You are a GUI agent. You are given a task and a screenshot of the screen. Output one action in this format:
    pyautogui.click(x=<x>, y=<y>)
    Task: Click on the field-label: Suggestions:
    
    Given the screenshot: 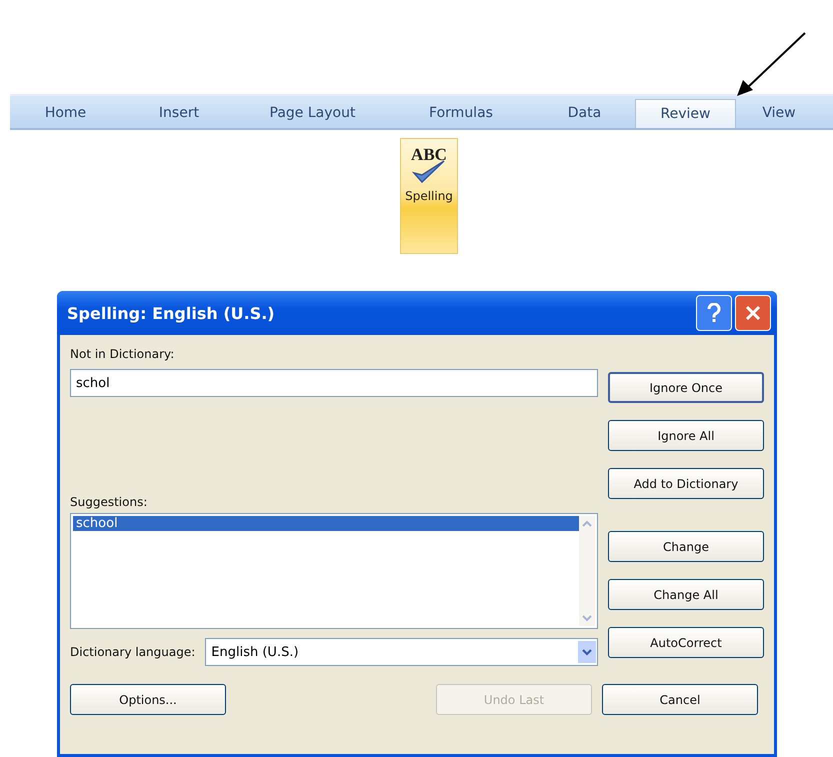 What is the action you would take?
    pyautogui.click(x=109, y=502)
    